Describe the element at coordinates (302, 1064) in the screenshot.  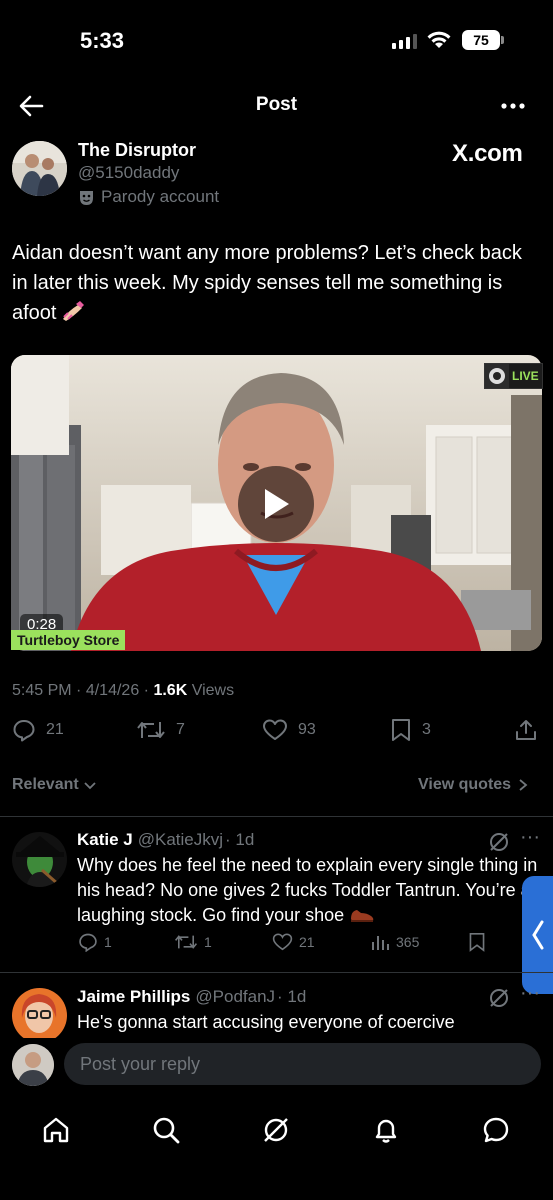
I see `reply-input` at that location.